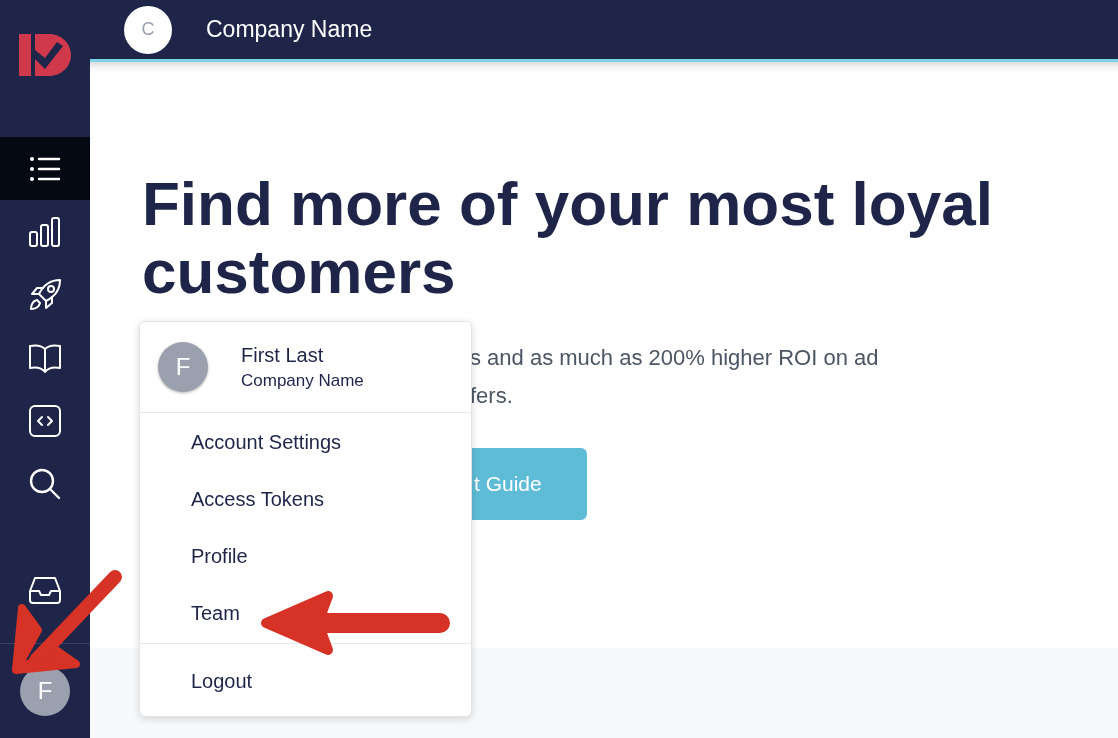 Image resolution: width=1118 pixels, height=738 pixels. I want to click on book-icon, so click(45, 357).